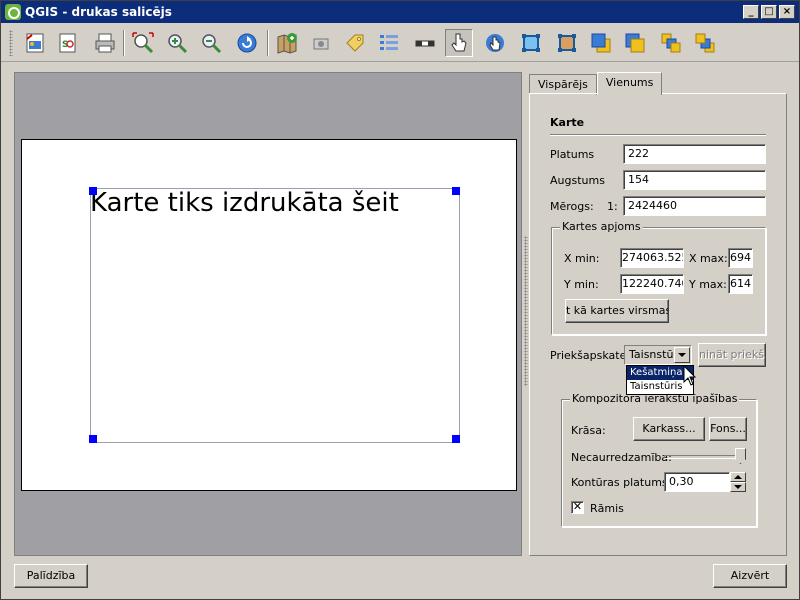 The width and height of the screenshot is (800, 600). I want to click on tab-bar: Vispārējs Vienums, so click(596, 83).